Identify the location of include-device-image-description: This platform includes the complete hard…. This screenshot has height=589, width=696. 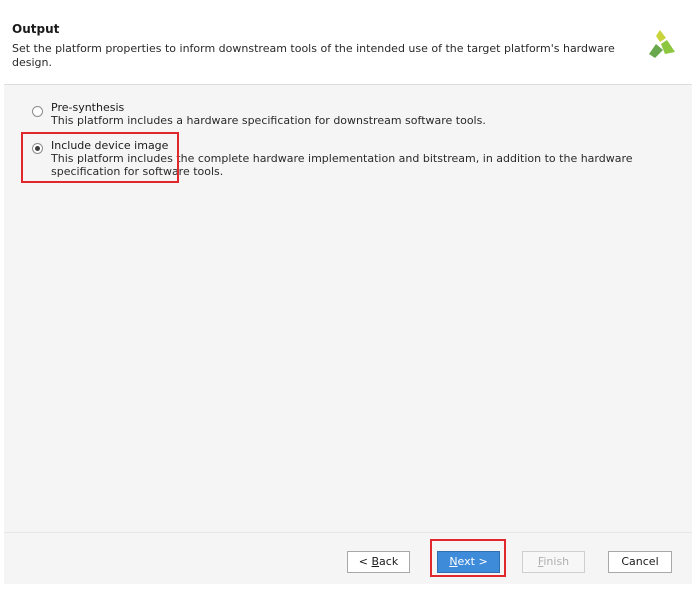
(342, 165).